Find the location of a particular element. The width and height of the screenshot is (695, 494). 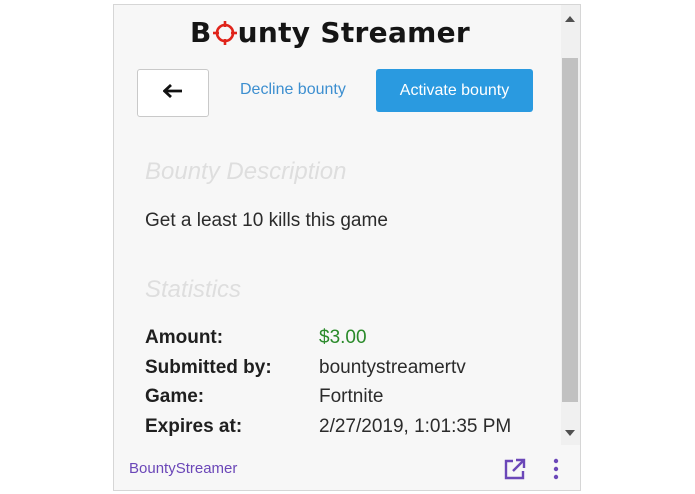

scrollbar-thumb is located at coordinates (570, 230).